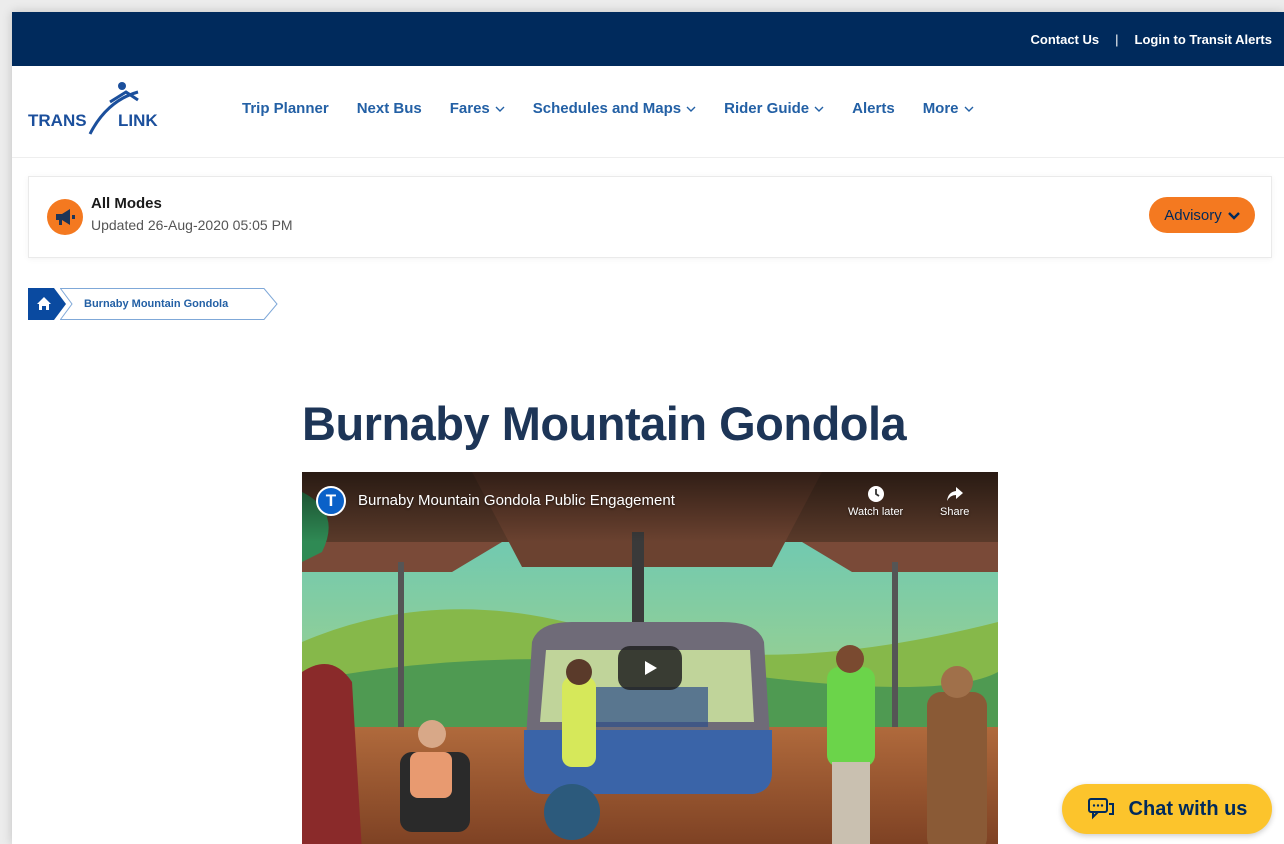 This screenshot has height=844, width=1284. What do you see at coordinates (126, 203) in the screenshot?
I see `alert-title: All Modes` at bounding box center [126, 203].